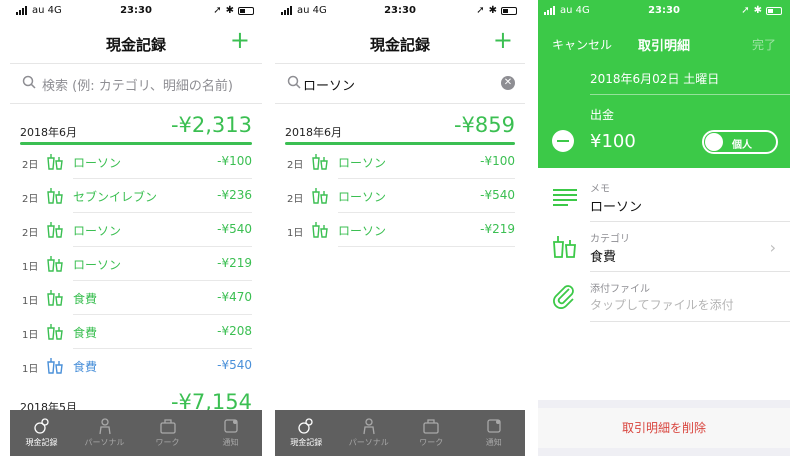 This screenshot has width=800, height=466. What do you see at coordinates (136, 366) in the screenshot?
I see `transaction-row: 1日 食費 -¥540` at bounding box center [136, 366].